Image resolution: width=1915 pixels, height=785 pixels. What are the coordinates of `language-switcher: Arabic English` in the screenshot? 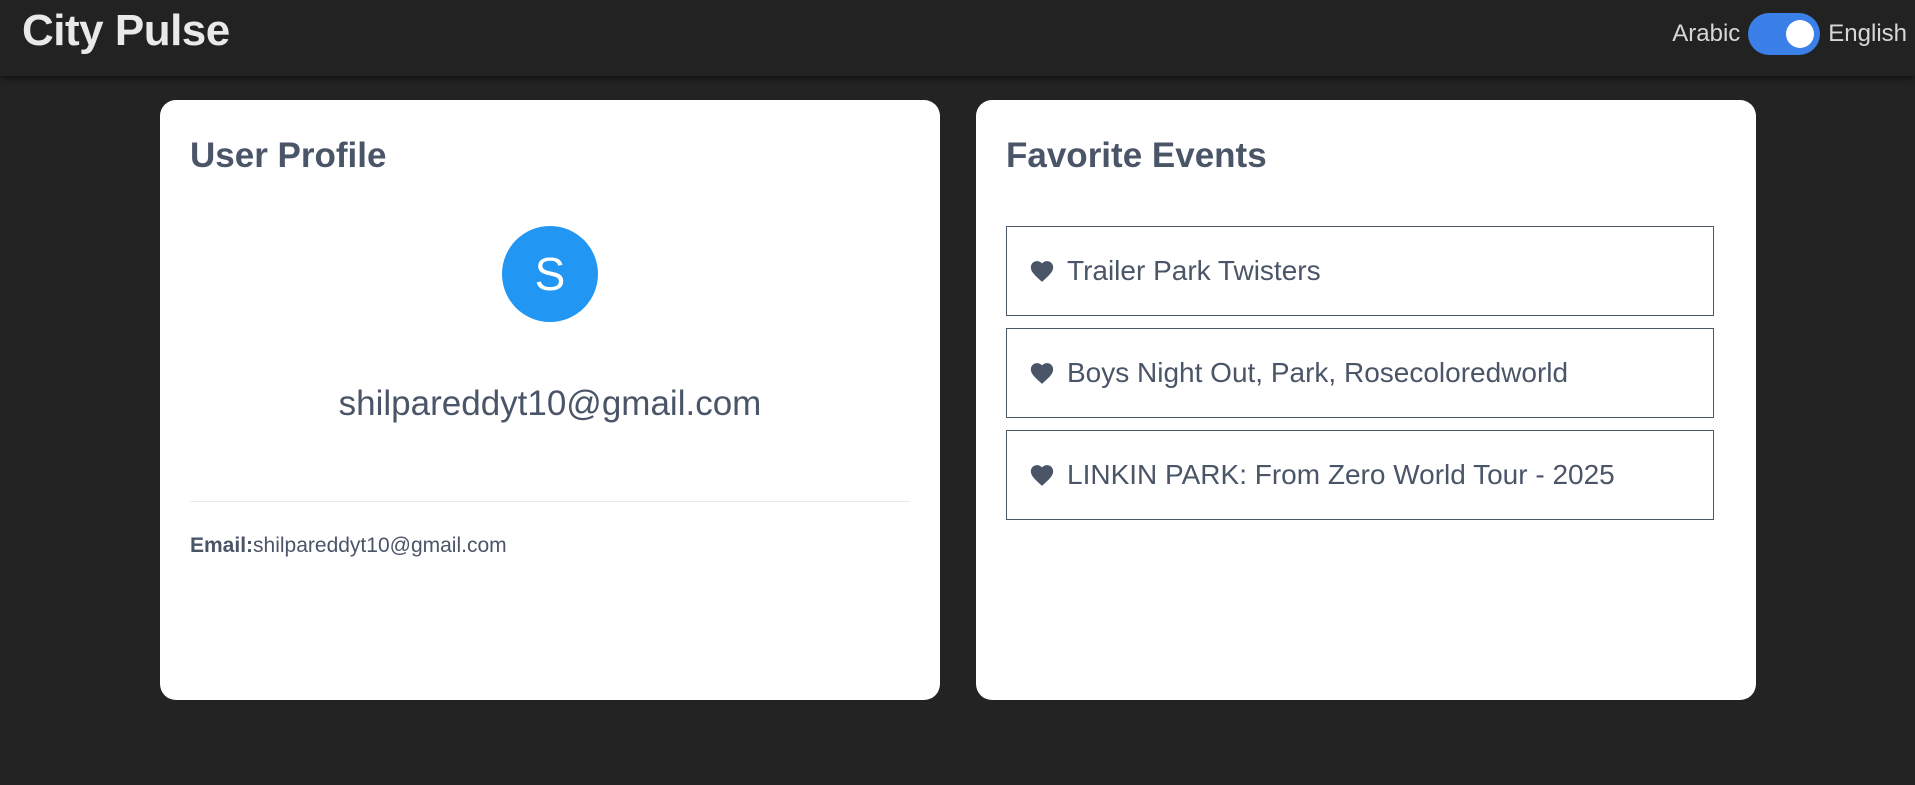 It's located at (1789, 34).